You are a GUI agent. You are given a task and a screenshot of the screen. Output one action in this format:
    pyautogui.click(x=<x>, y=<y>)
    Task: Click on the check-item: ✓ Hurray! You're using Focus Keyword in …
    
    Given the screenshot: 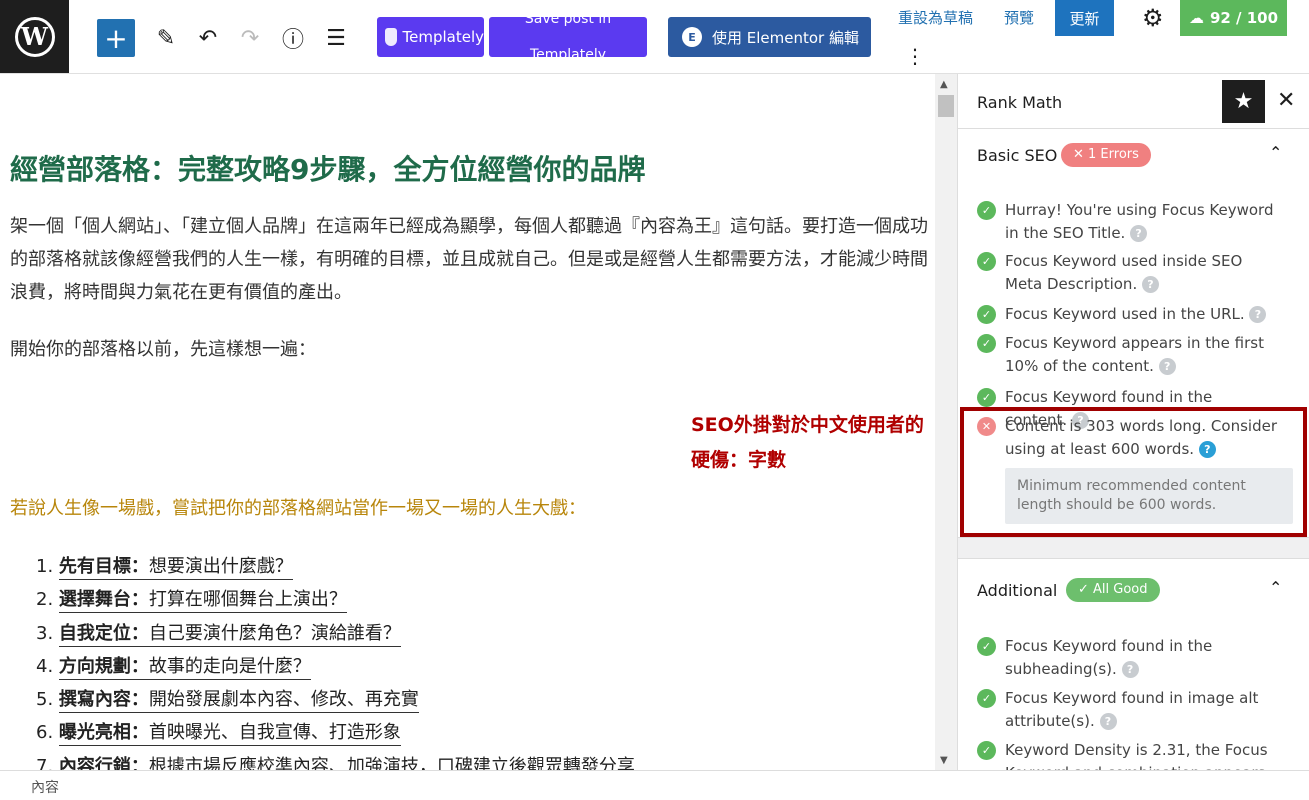 What is the action you would take?
    pyautogui.click(x=1127, y=222)
    